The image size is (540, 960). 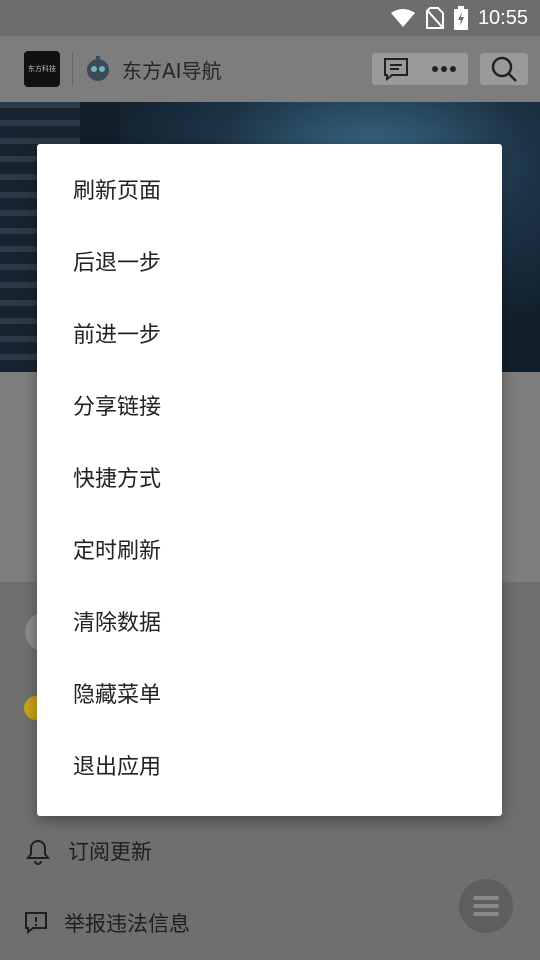 What do you see at coordinates (269, 264) in the screenshot?
I see `menu-item-go-back: 后退一步` at bounding box center [269, 264].